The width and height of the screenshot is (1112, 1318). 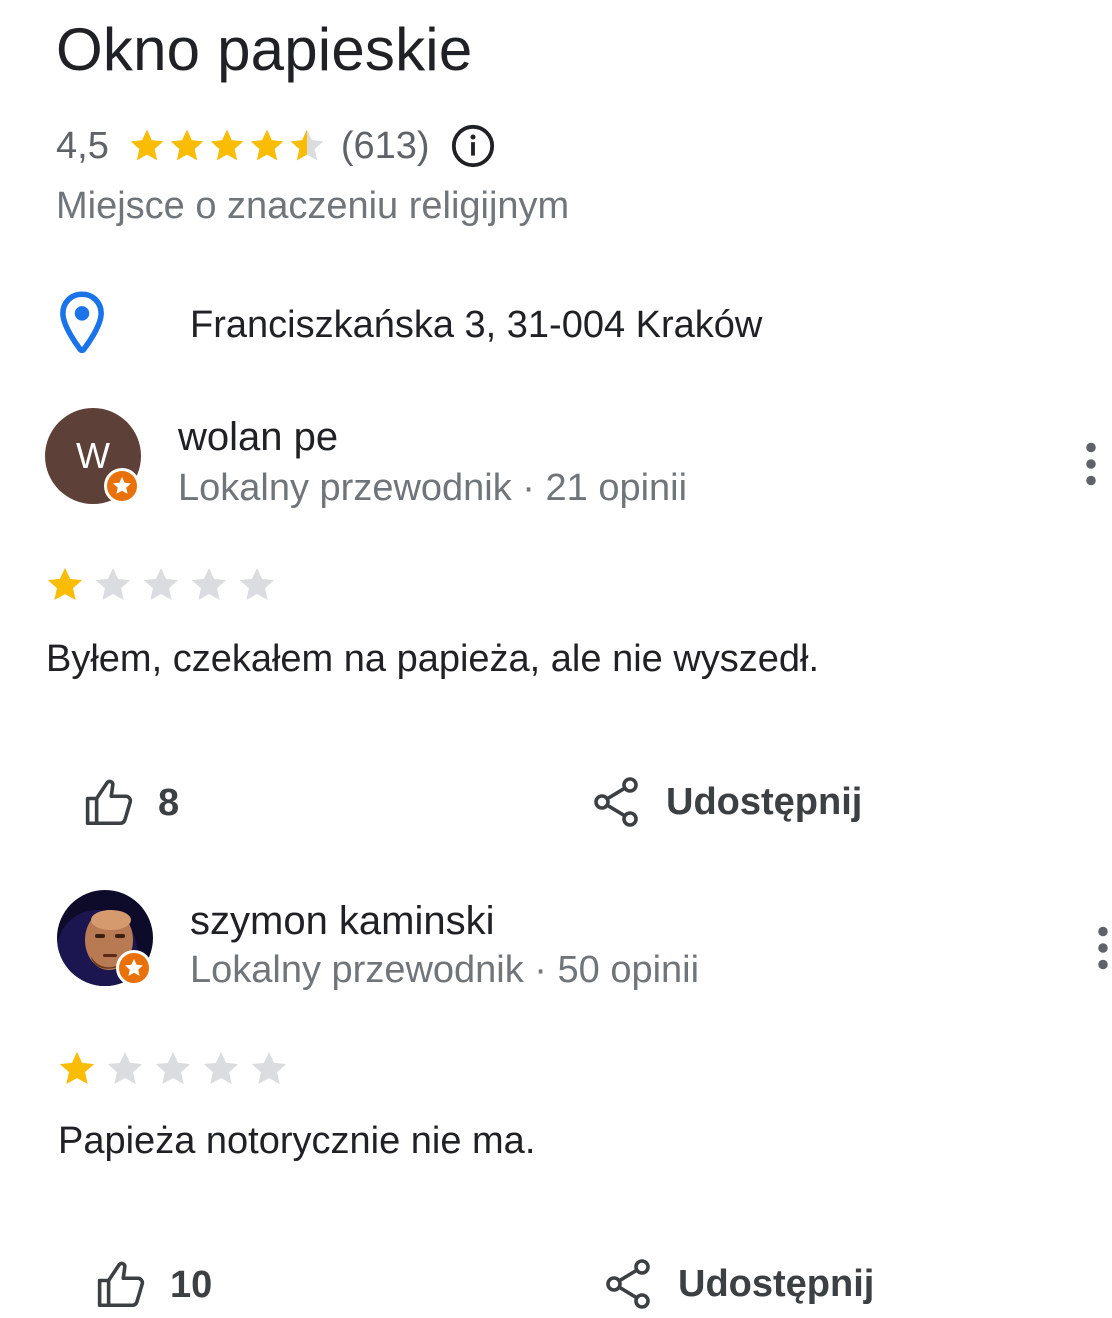 I want to click on rating-value: 4,5, so click(x=82, y=145).